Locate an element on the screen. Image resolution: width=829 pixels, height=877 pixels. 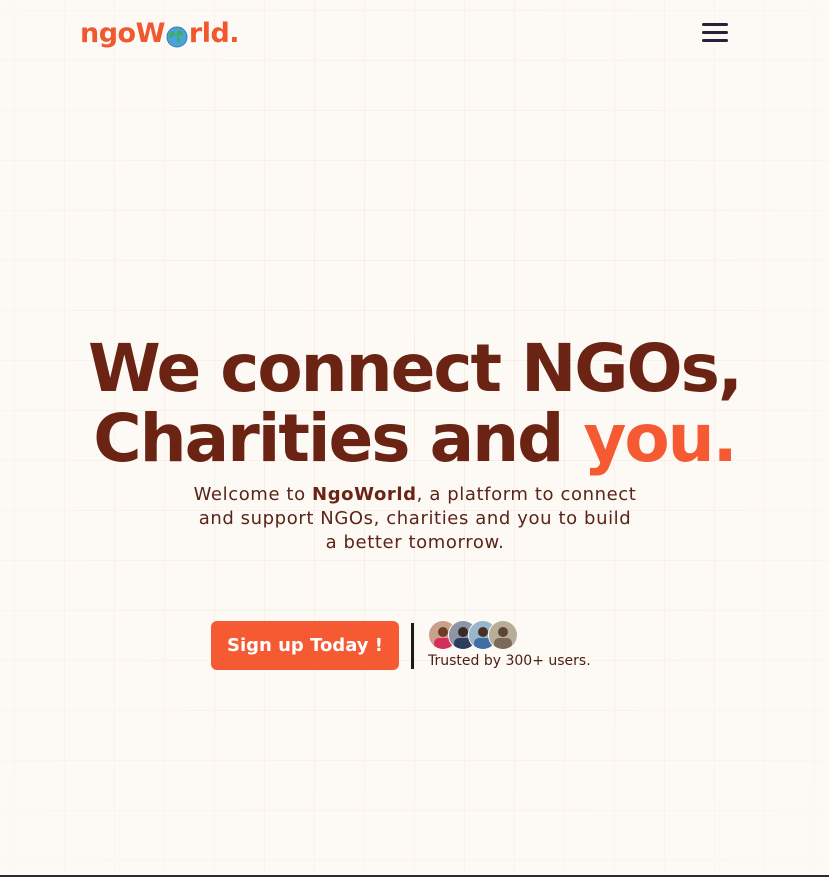
hero-heading-line-2: Charities and you. is located at coordinates (414, 439).